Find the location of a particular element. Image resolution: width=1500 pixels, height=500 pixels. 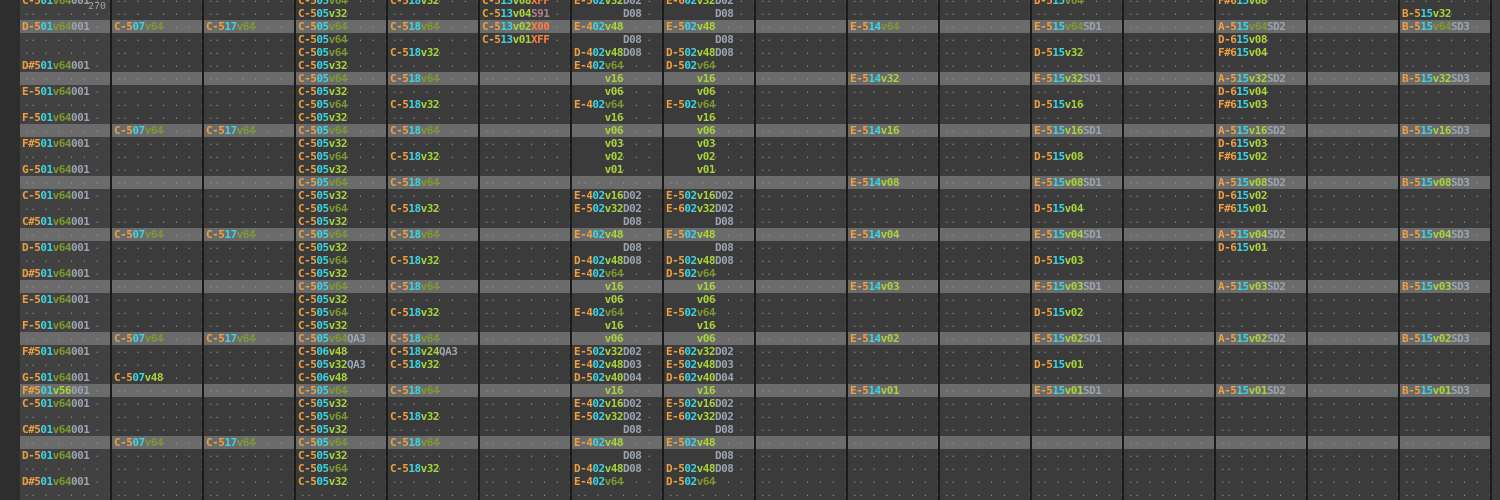

pattern-cell: C-501v64001 is located at coordinates (56, 195).